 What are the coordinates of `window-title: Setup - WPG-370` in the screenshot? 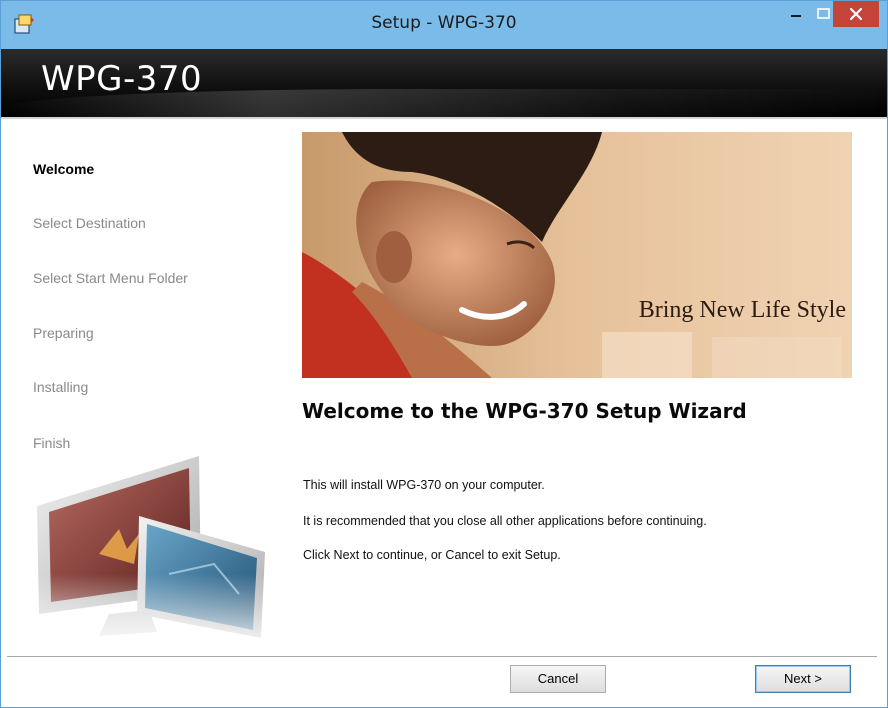 It's located at (444, 23).